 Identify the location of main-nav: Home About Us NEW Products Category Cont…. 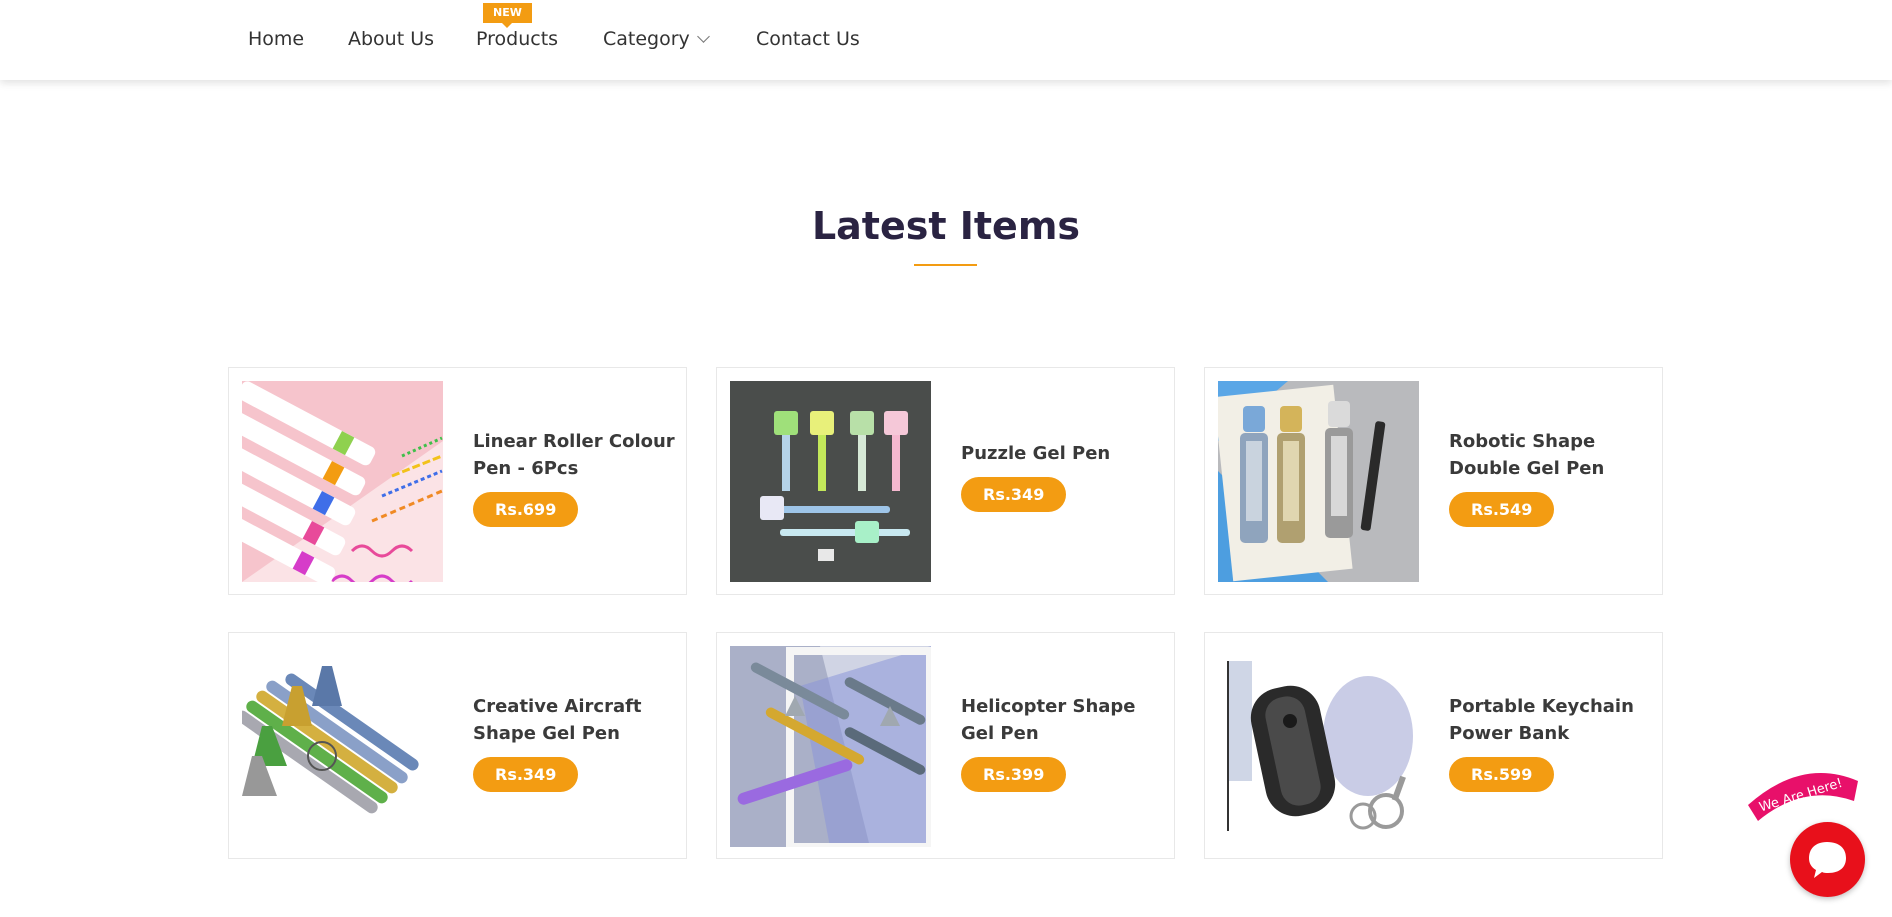
(946, 40).